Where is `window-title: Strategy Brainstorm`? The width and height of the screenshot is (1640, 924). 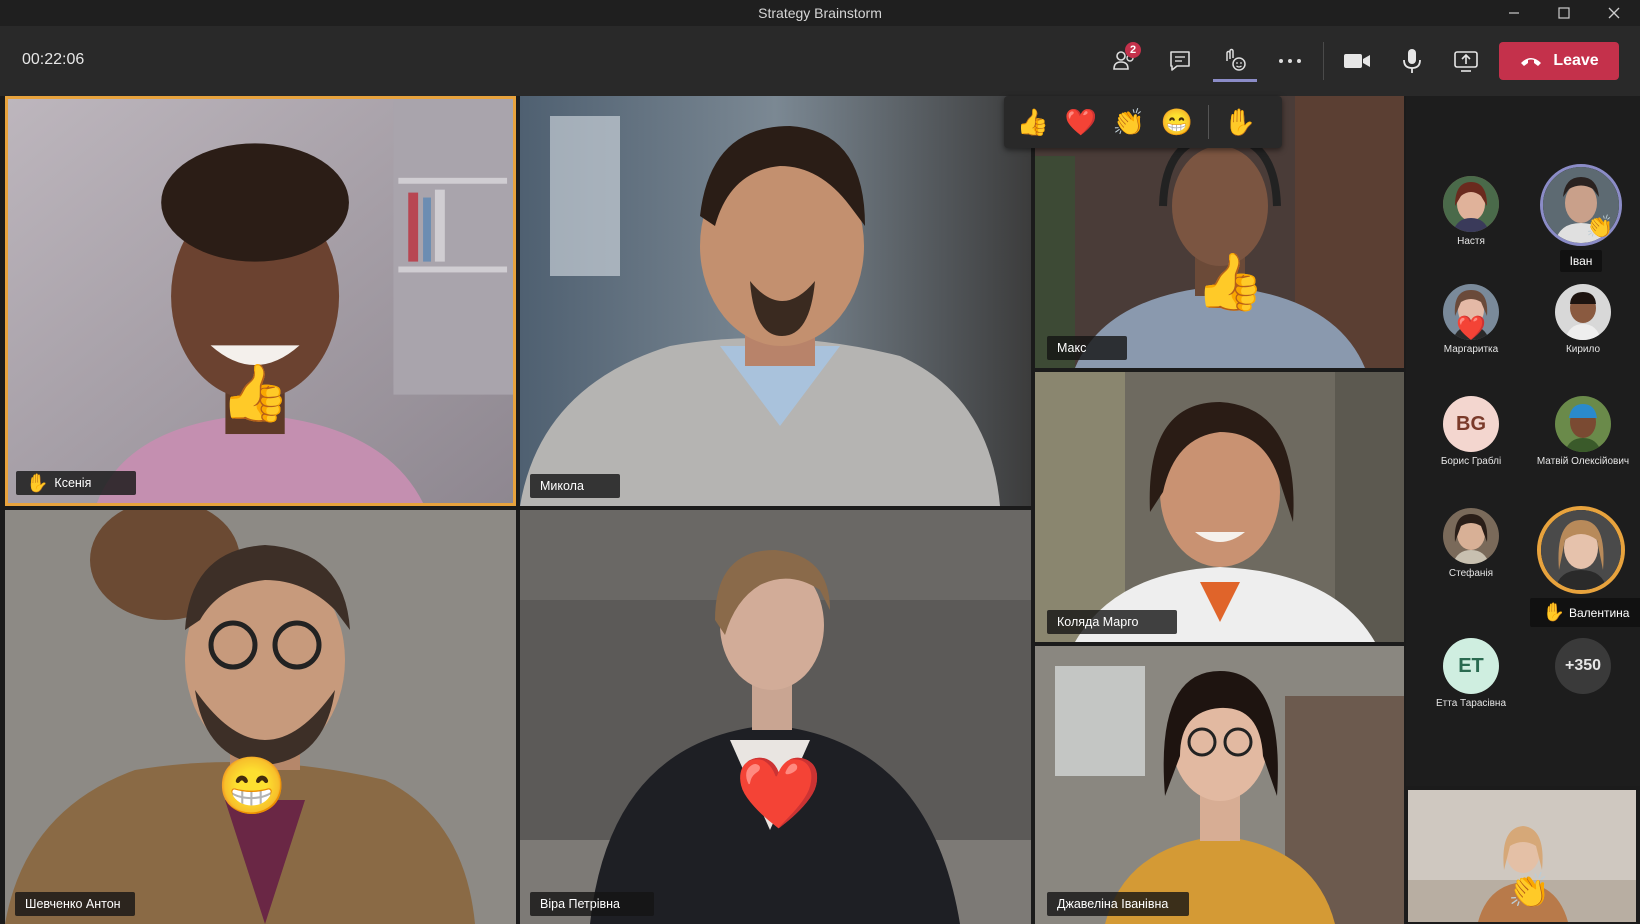
window-title: Strategy Brainstorm is located at coordinates (820, 13).